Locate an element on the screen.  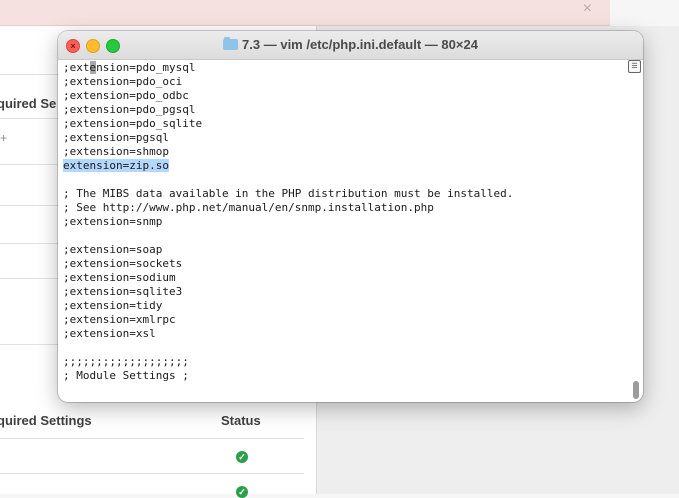
editor-line: ;extension=pgsql is located at coordinates (343, 138).